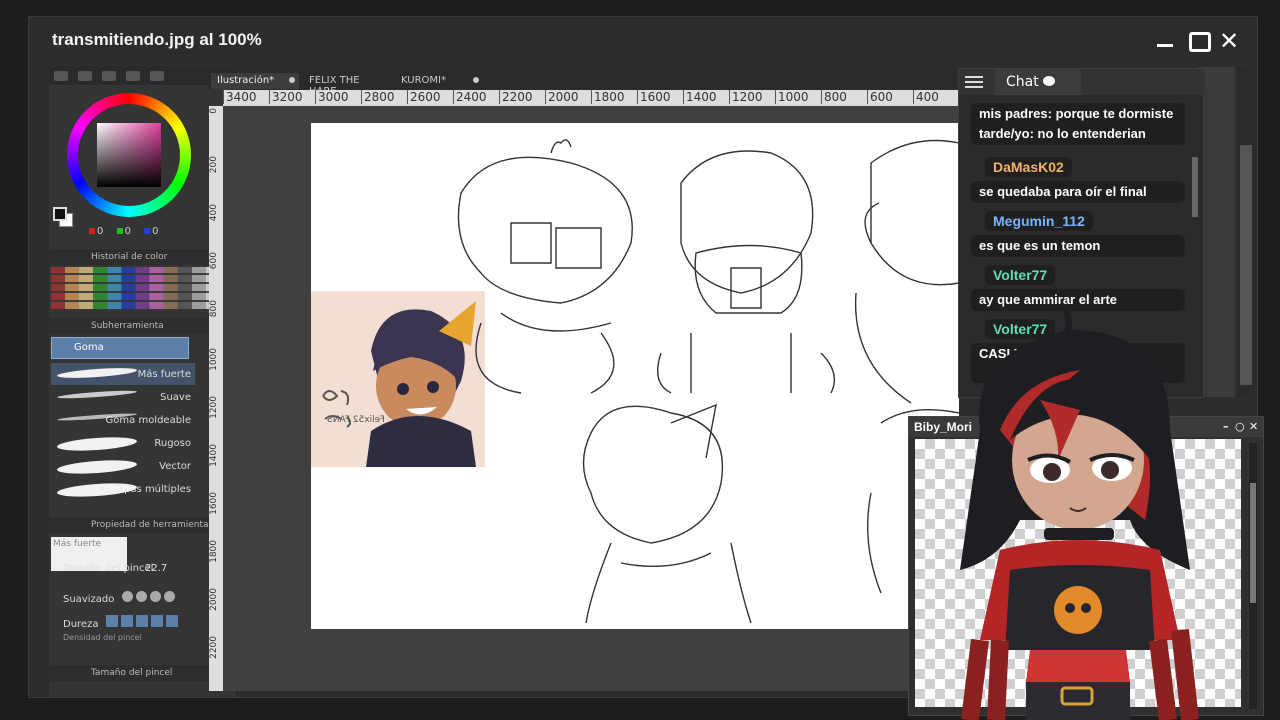 The height and width of the screenshot is (720, 1280). Describe the element at coordinates (120, 598) in the screenshot. I see `smoothing-row: Suavizado` at that location.